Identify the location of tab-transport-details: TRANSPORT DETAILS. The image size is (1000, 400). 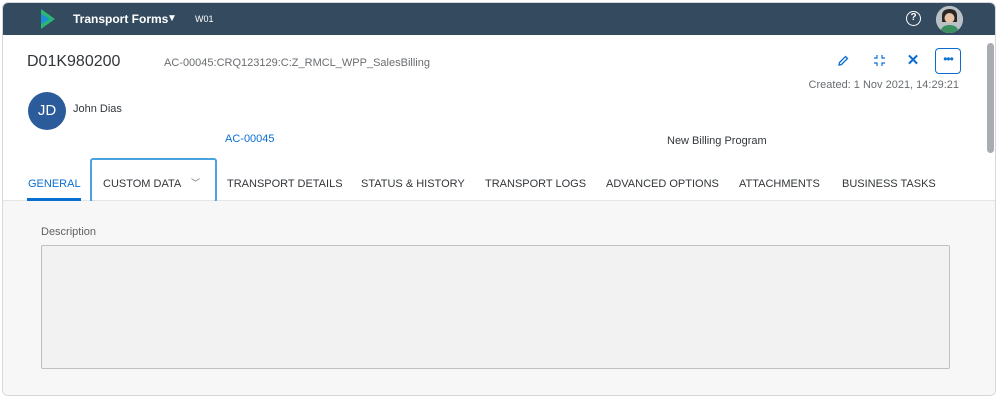
(285, 184).